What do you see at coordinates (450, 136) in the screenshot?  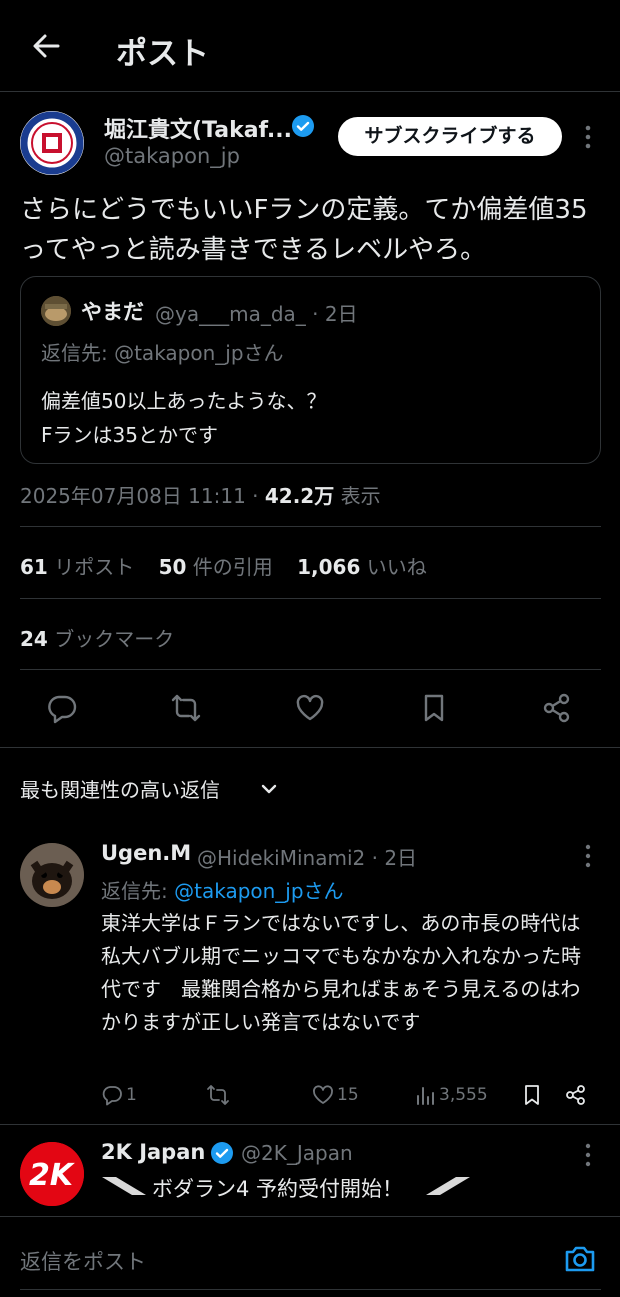 I see `subscribe-button: サブスクライブする` at bounding box center [450, 136].